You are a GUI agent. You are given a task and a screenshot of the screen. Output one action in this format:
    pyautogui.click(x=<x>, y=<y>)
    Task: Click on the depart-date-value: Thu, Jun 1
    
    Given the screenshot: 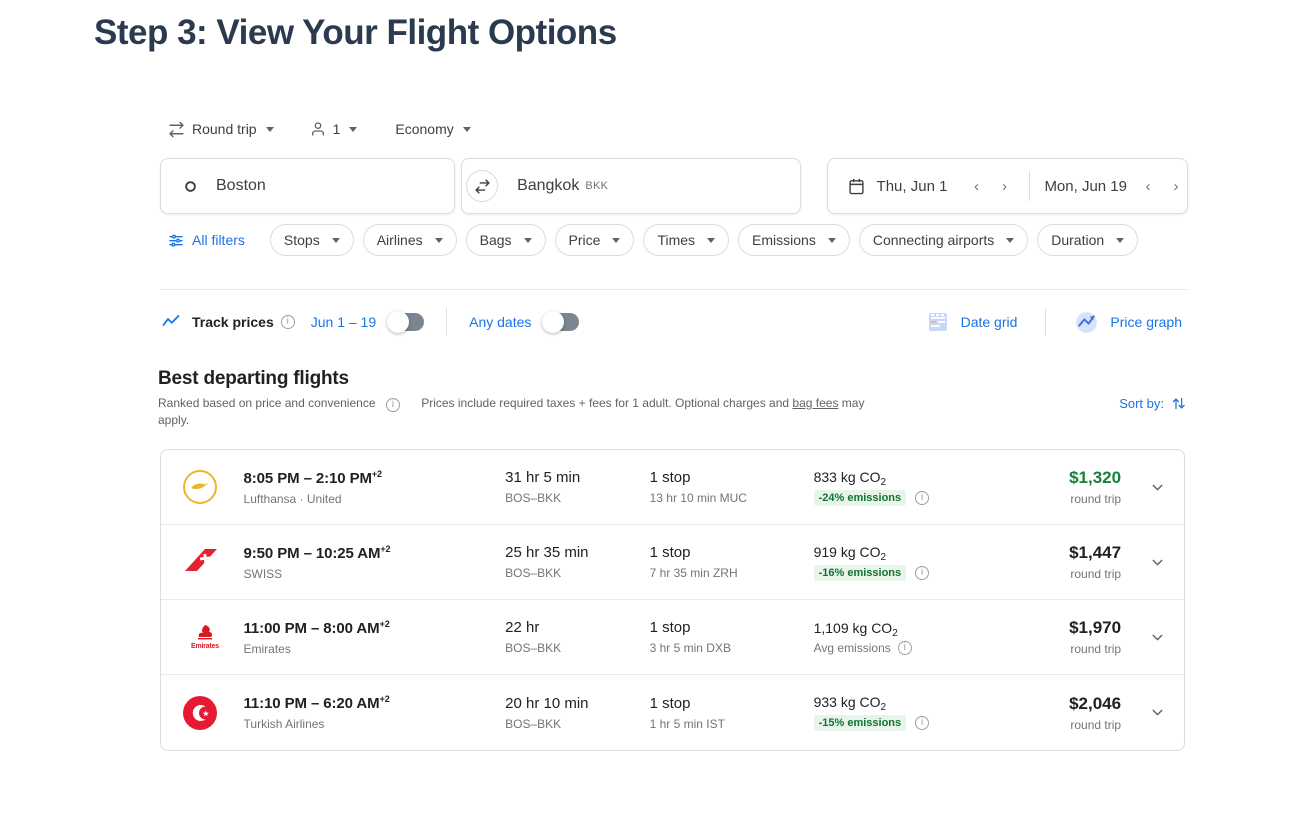 What is the action you would take?
    pyautogui.click(x=912, y=186)
    